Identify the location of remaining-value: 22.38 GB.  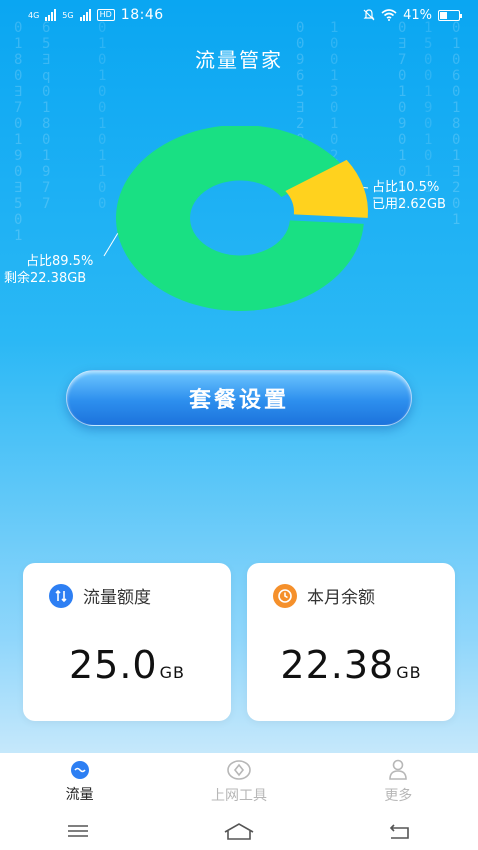
(351, 665).